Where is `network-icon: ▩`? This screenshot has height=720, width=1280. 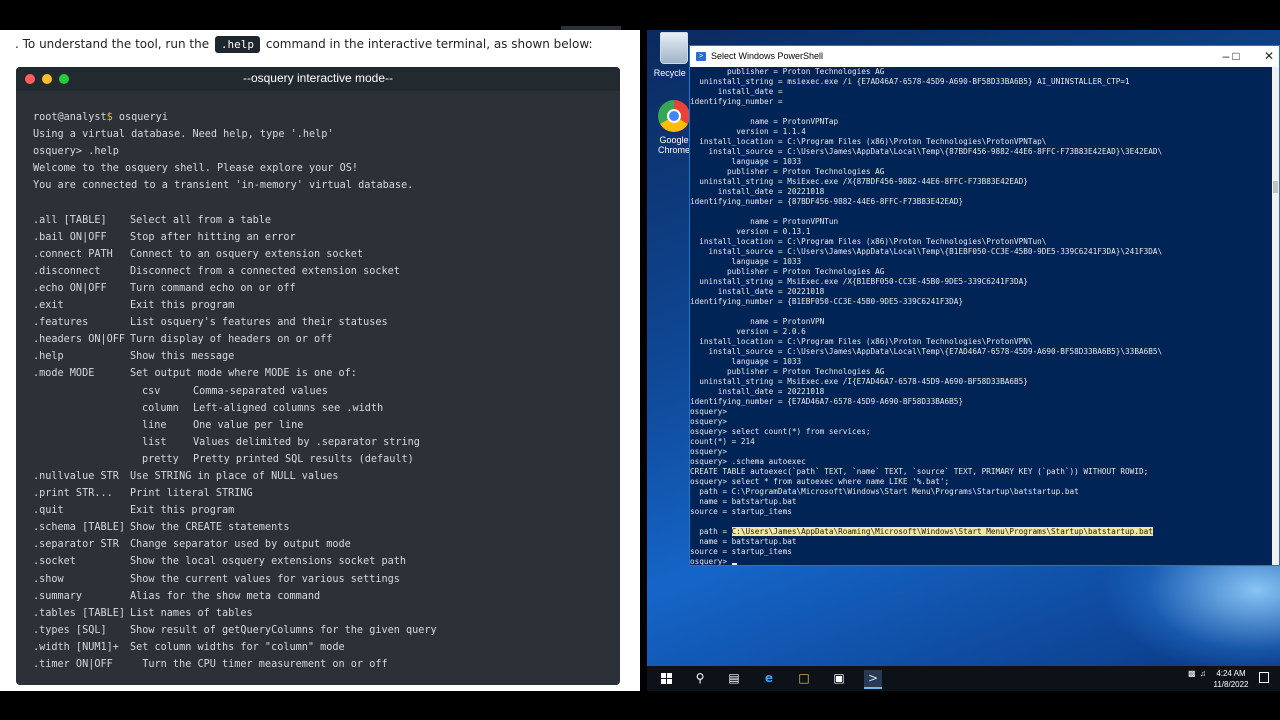
network-icon: ▩ is located at coordinates (1192, 673).